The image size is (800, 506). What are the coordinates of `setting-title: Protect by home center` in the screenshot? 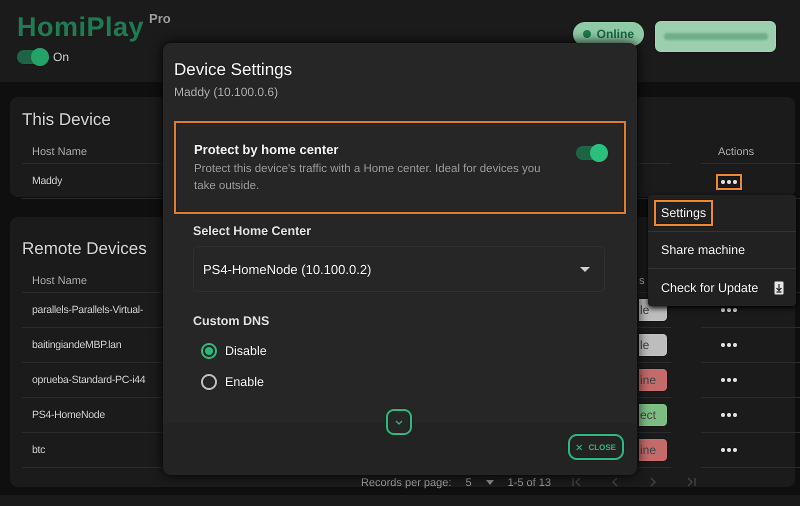 It's located at (267, 149).